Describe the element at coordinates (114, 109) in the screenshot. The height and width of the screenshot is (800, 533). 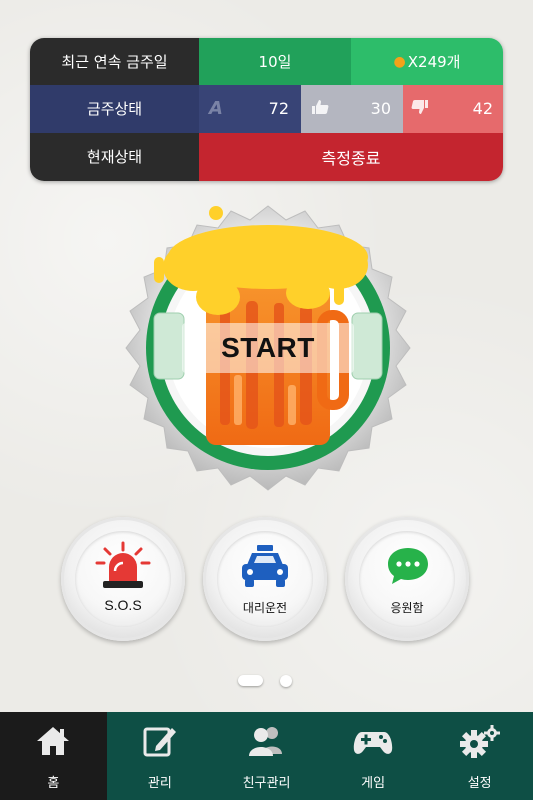
I see `state-label: 금주상태` at that location.